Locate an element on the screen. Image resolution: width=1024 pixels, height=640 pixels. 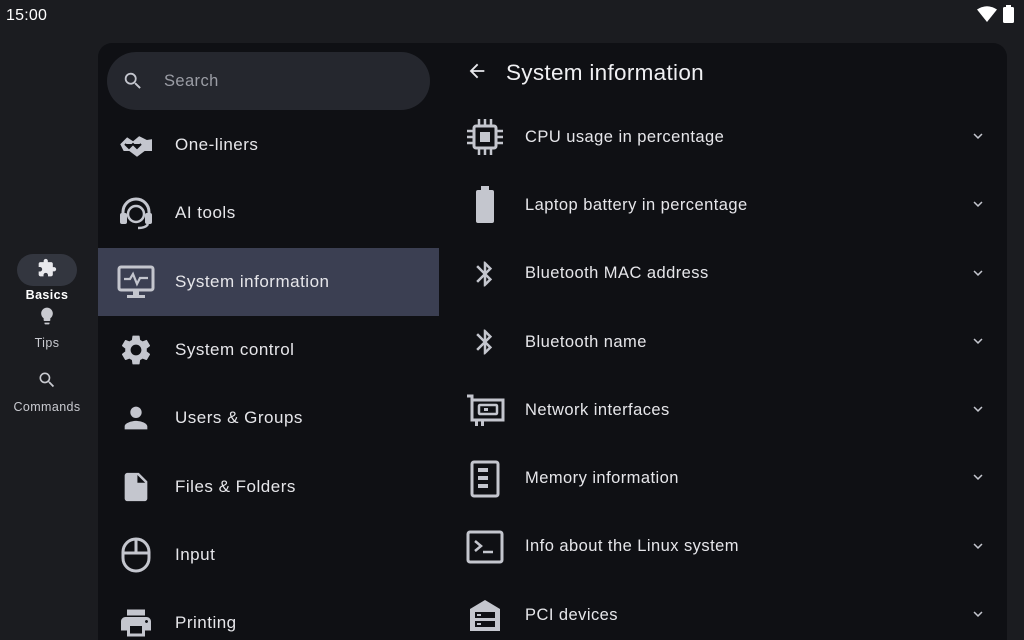
command-label: PCI devices is located at coordinates (571, 614).